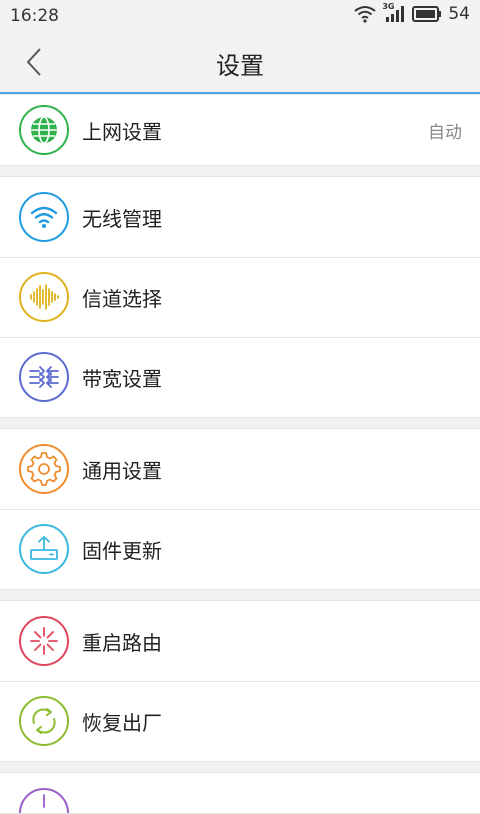 The image size is (480, 814). What do you see at coordinates (240, 16) in the screenshot?
I see `status-bar: 16:28 3G 54` at bounding box center [240, 16].